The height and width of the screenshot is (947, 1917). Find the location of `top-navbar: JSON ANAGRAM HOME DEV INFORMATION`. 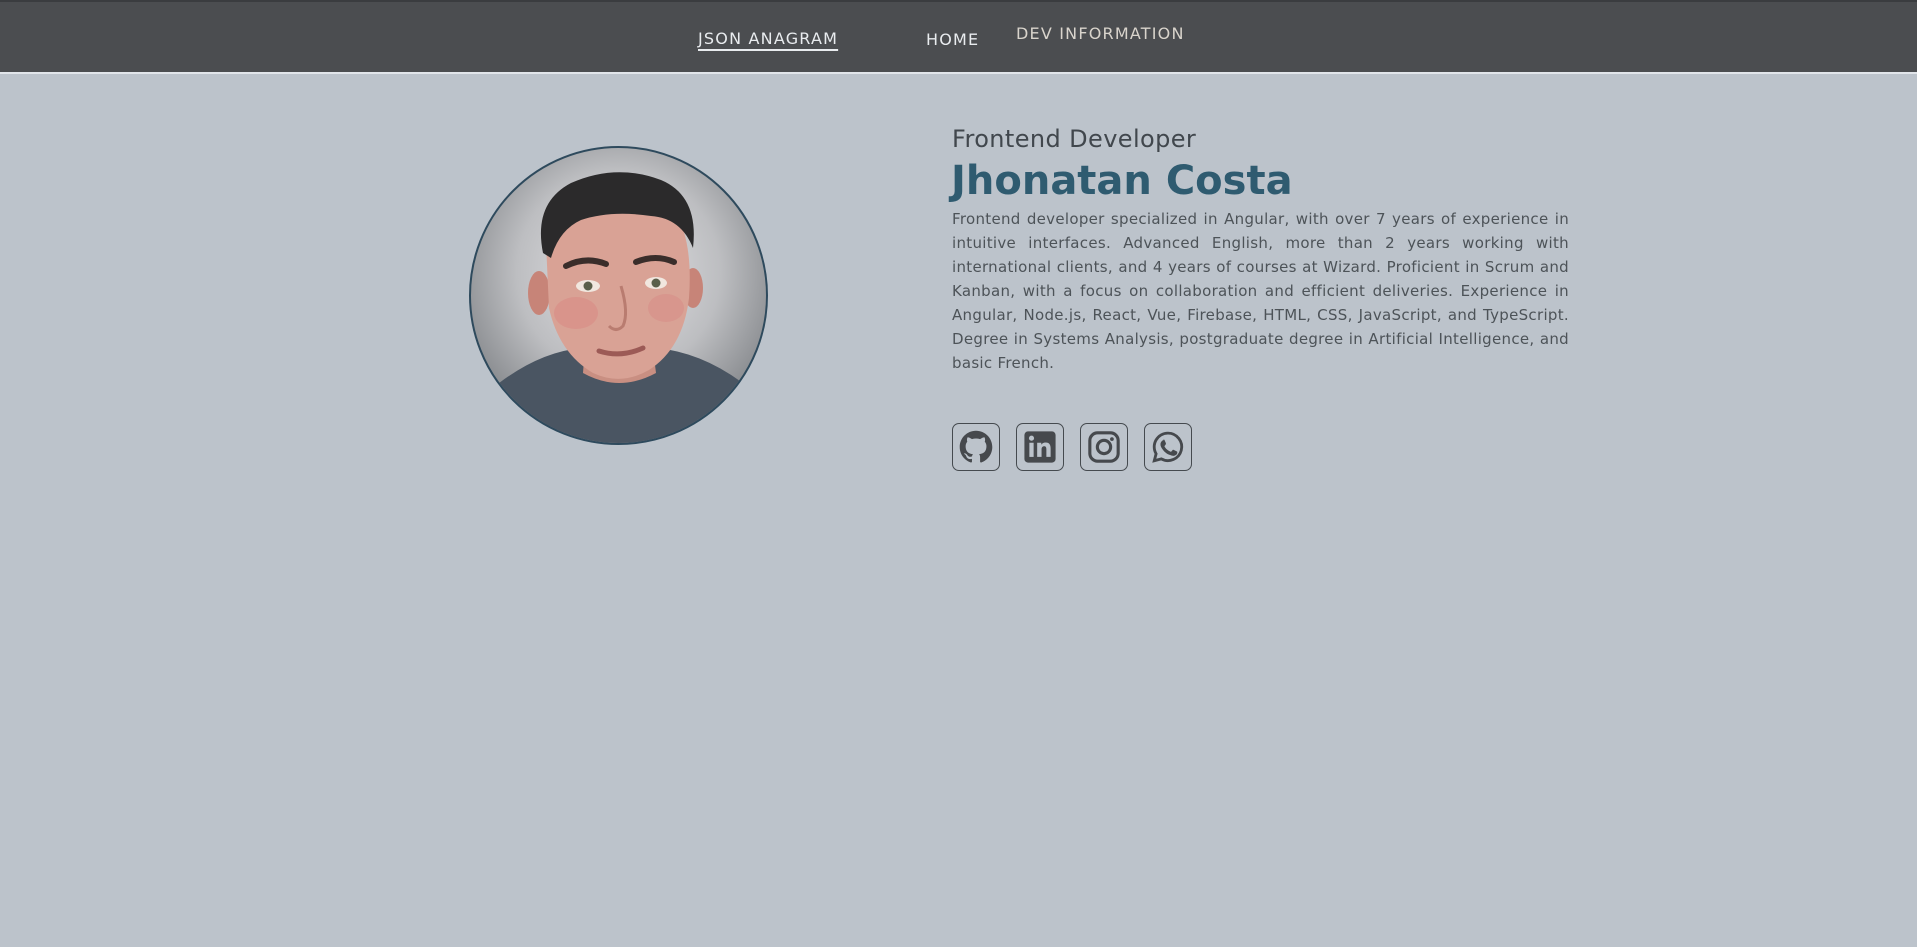

top-navbar: JSON ANAGRAM HOME DEV INFORMATION is located at coordinates (958, 37).